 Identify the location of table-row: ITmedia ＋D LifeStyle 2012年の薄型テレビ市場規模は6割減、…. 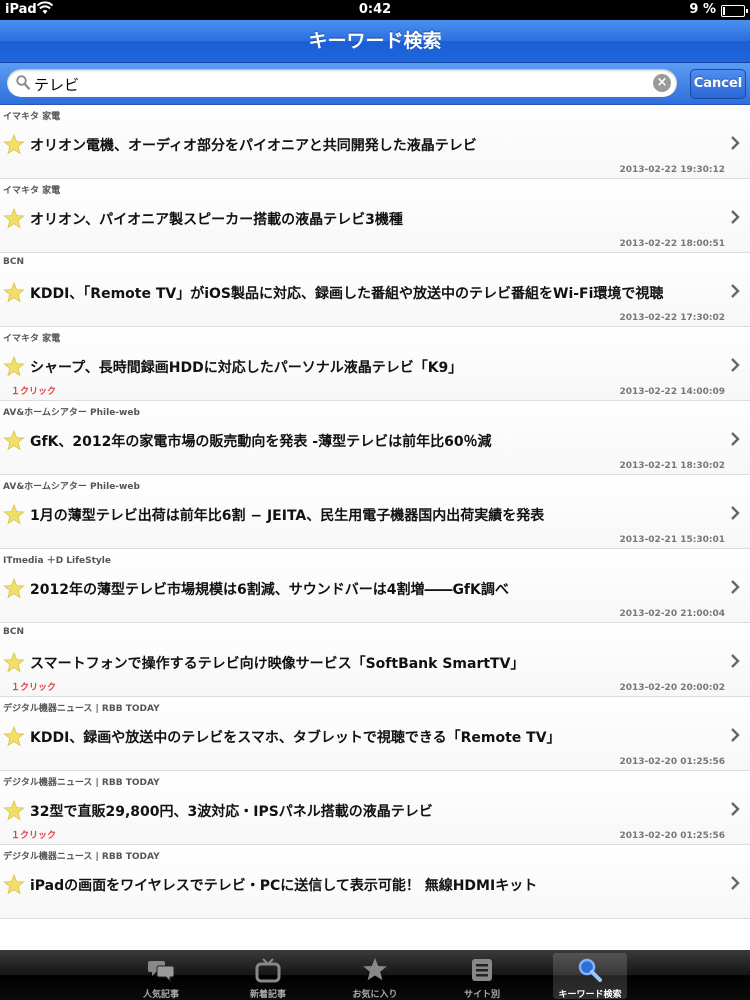
(375, 586).